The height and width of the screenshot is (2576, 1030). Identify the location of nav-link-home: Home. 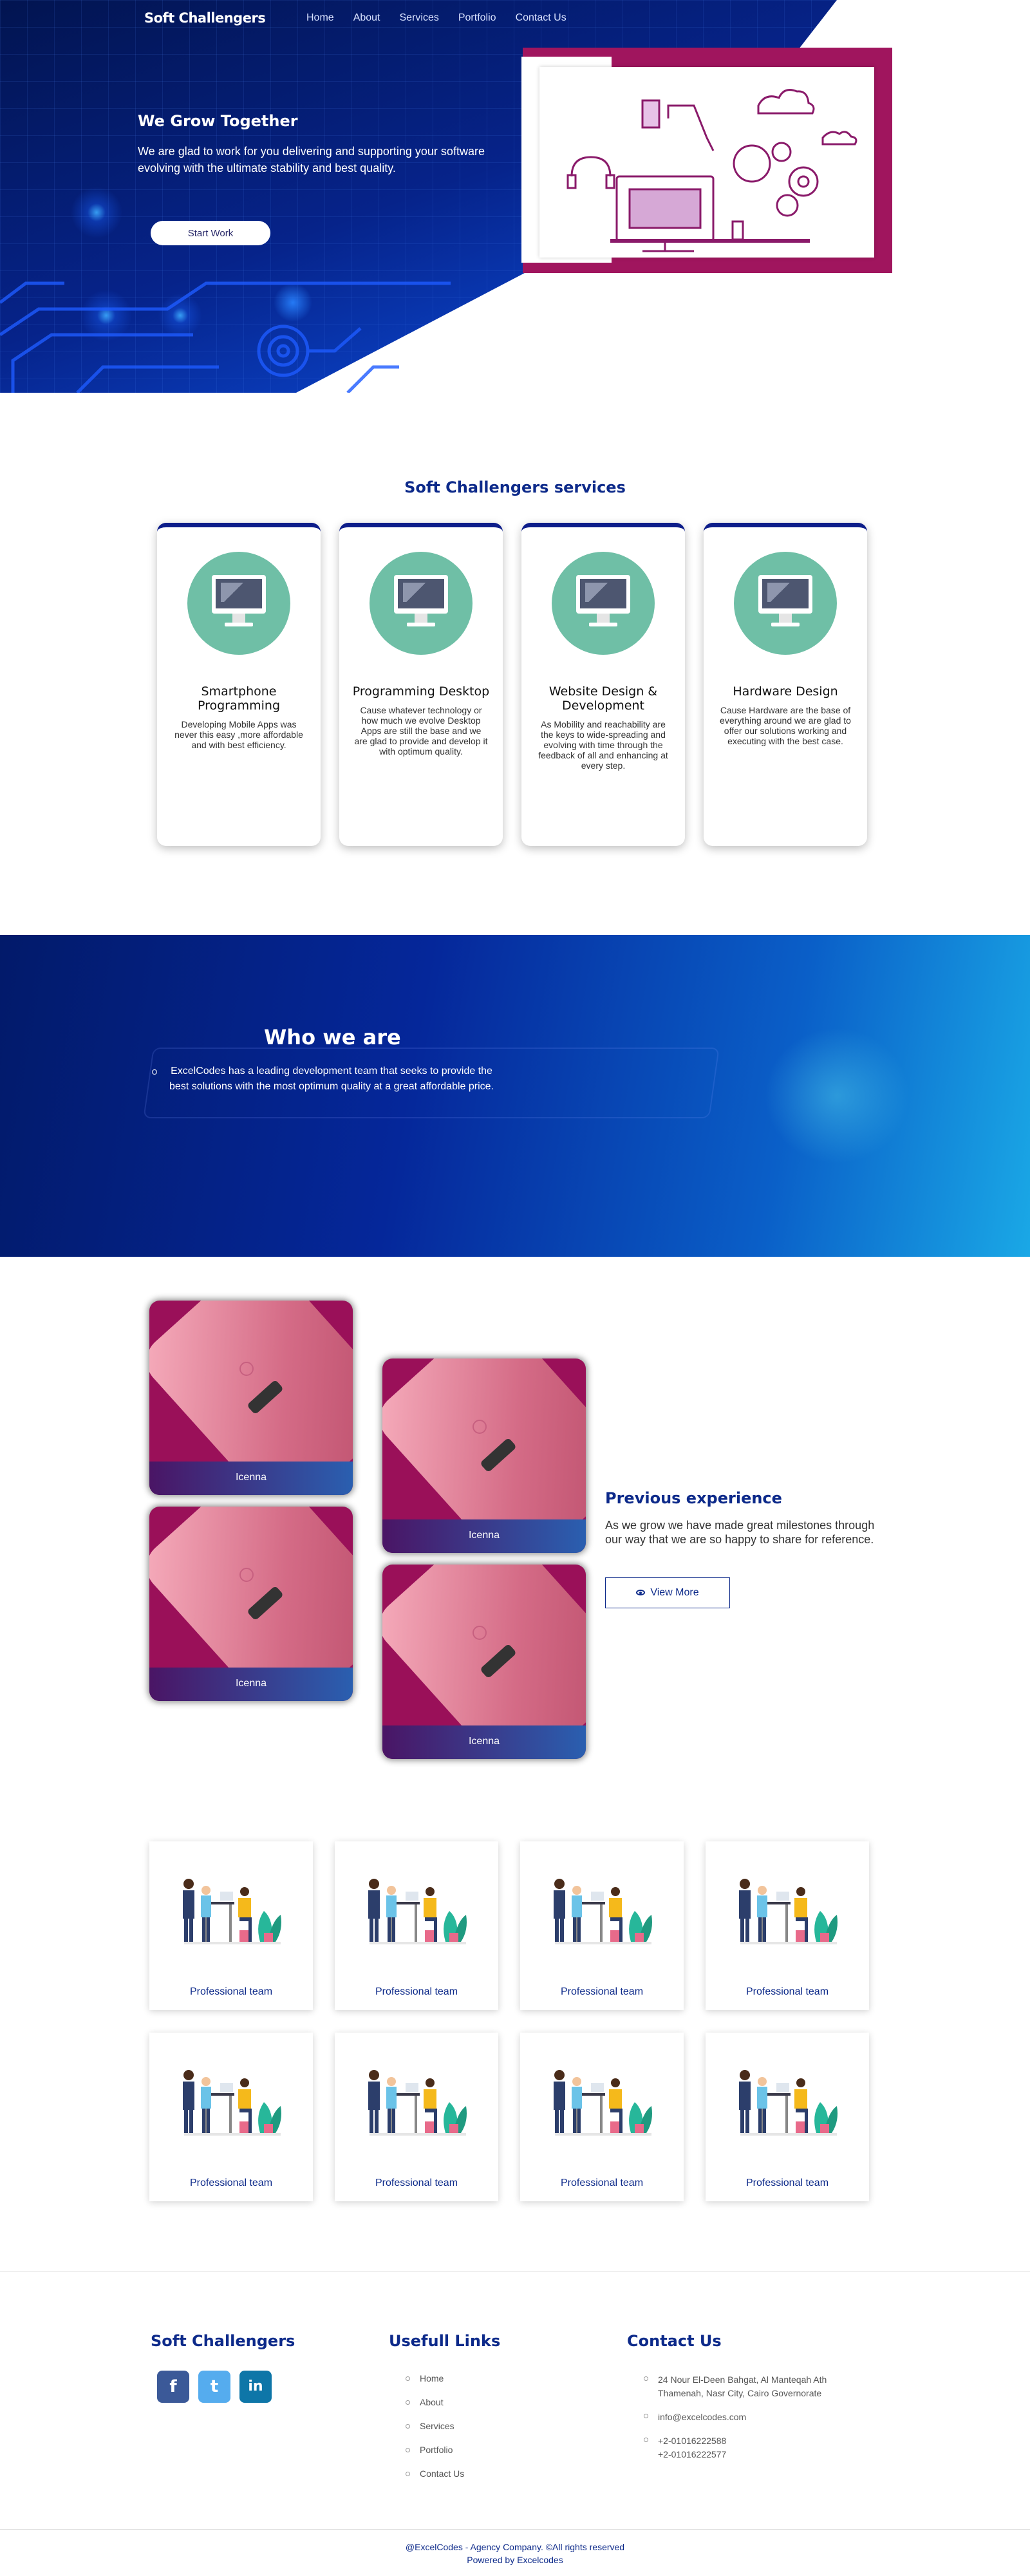
(320, 18).